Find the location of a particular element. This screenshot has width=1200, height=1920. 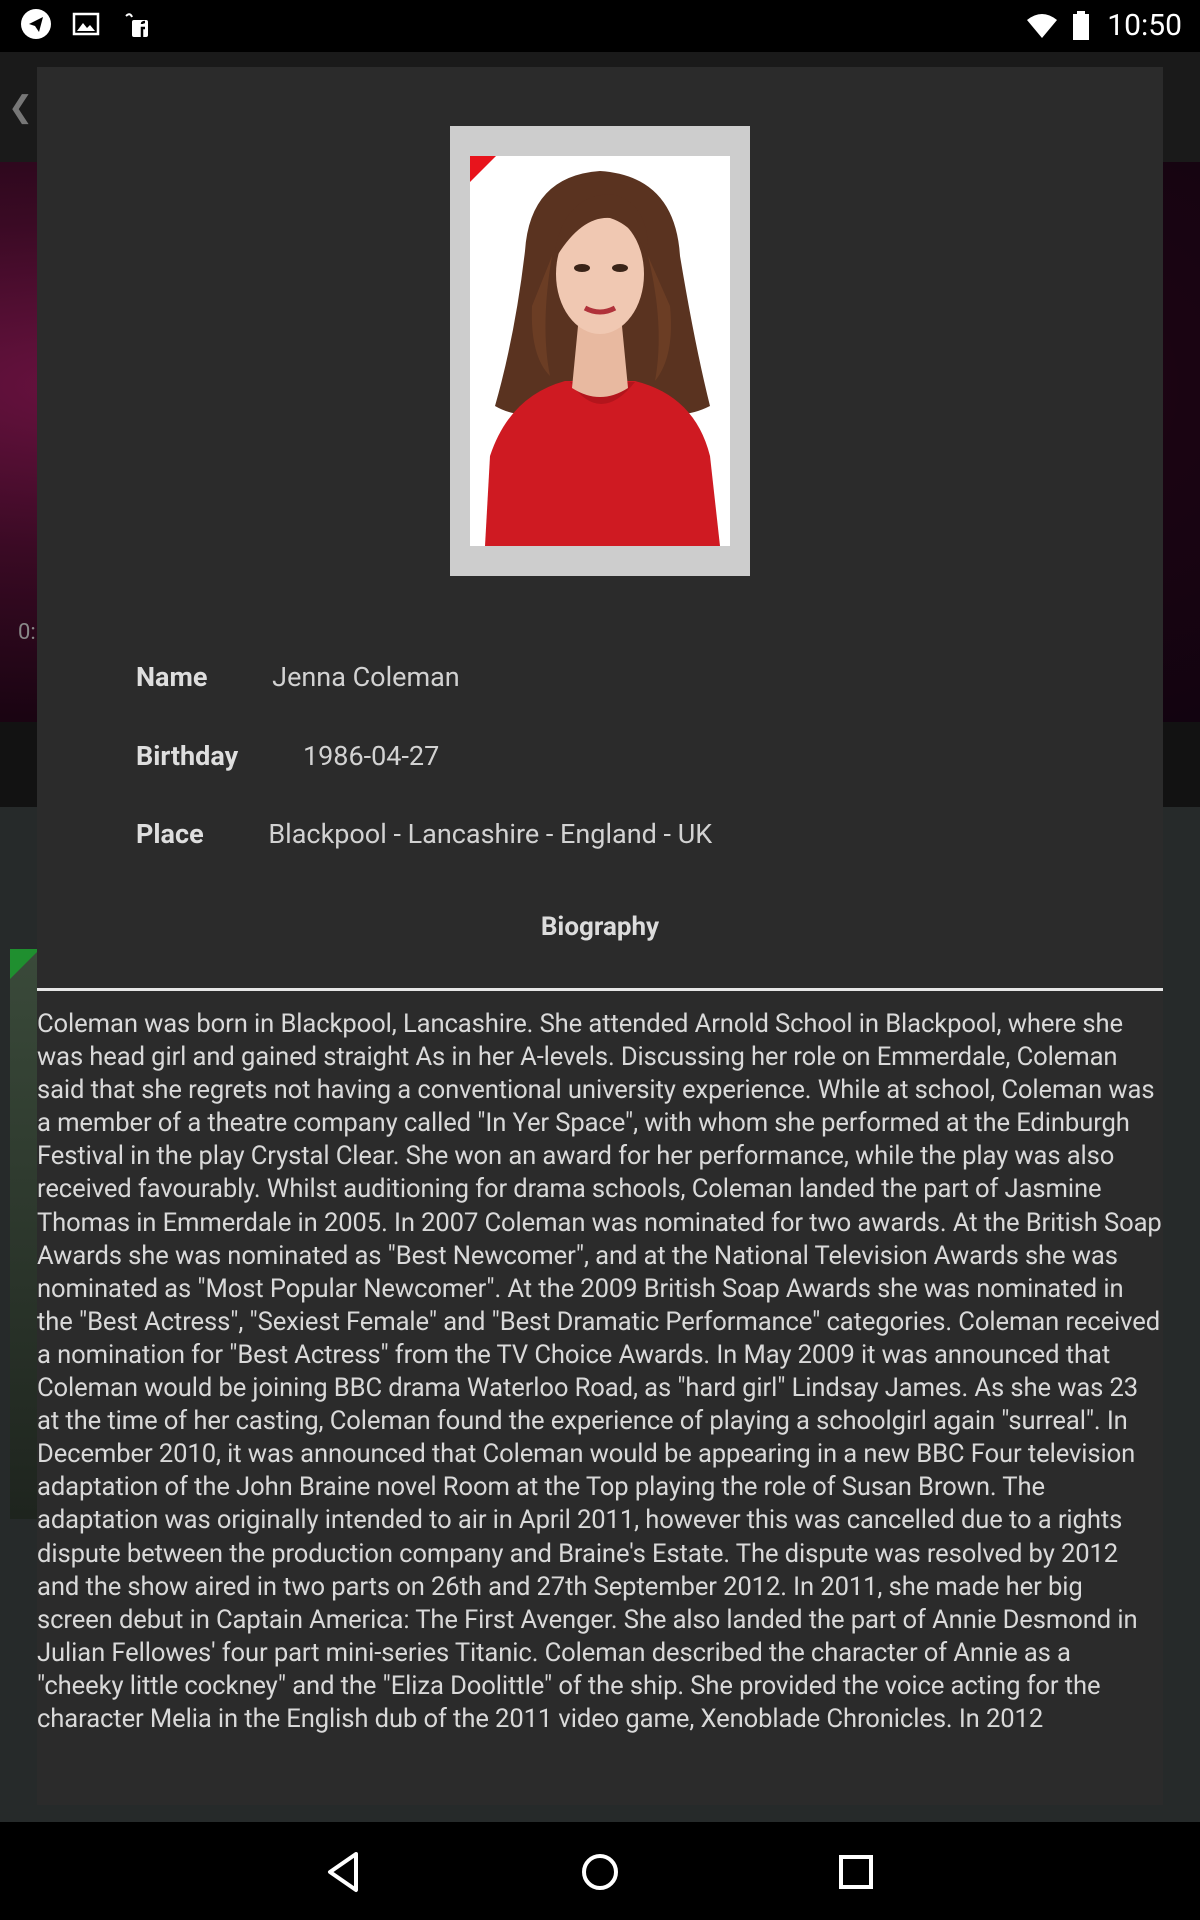

birthday-row: Birthday 1986-04-27 is located at coordinates (287, 756).